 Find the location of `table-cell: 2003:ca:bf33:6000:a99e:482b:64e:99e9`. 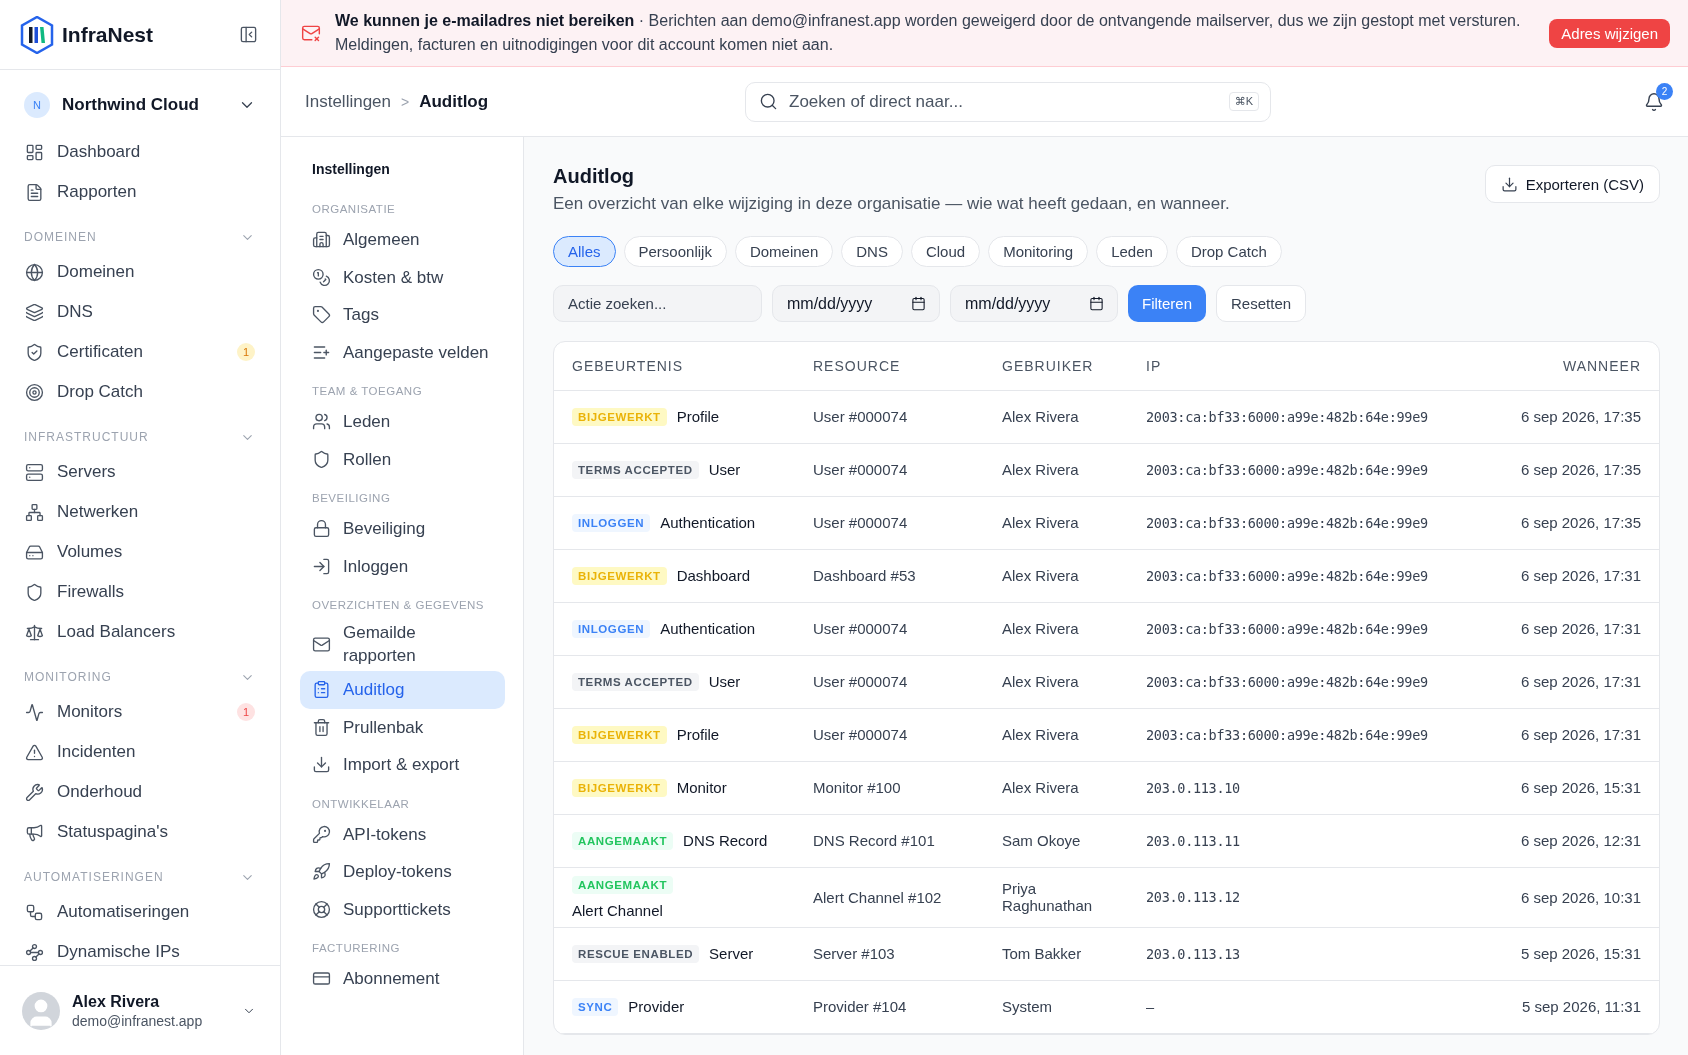

table-cell: 2003:ca:bf33:6000:a99e:482b:64e:99e9 is located at coordinates (1308, 628).